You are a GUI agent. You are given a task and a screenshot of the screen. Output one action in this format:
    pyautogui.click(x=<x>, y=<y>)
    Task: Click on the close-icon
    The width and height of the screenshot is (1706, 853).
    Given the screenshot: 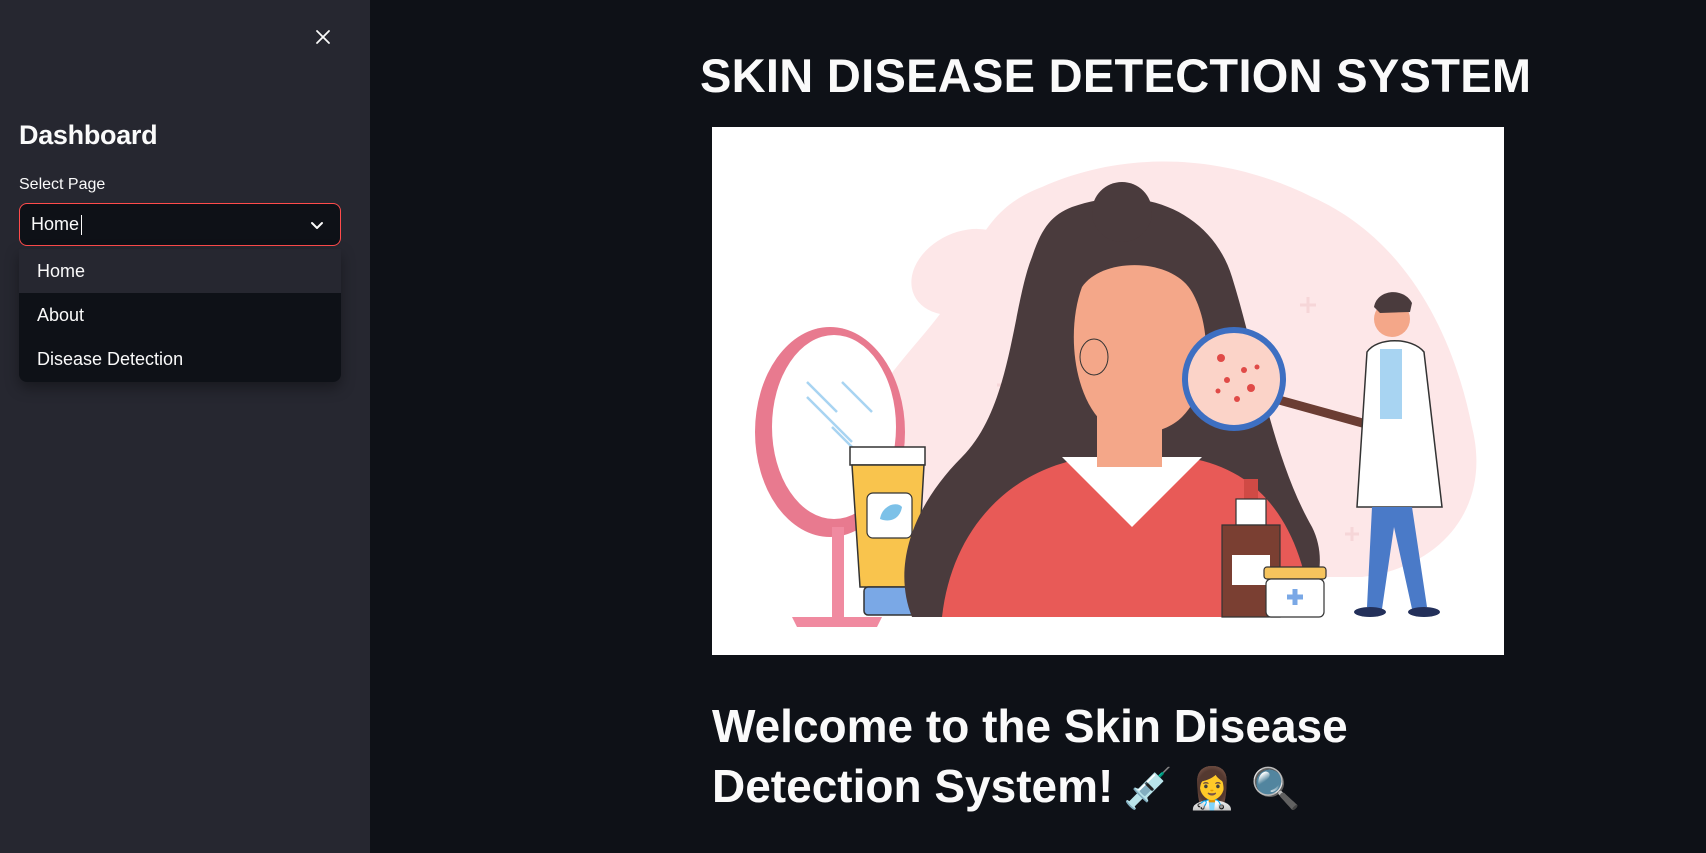 What is the action you would take?
    pyautogui.click(x=323, y=37)
    